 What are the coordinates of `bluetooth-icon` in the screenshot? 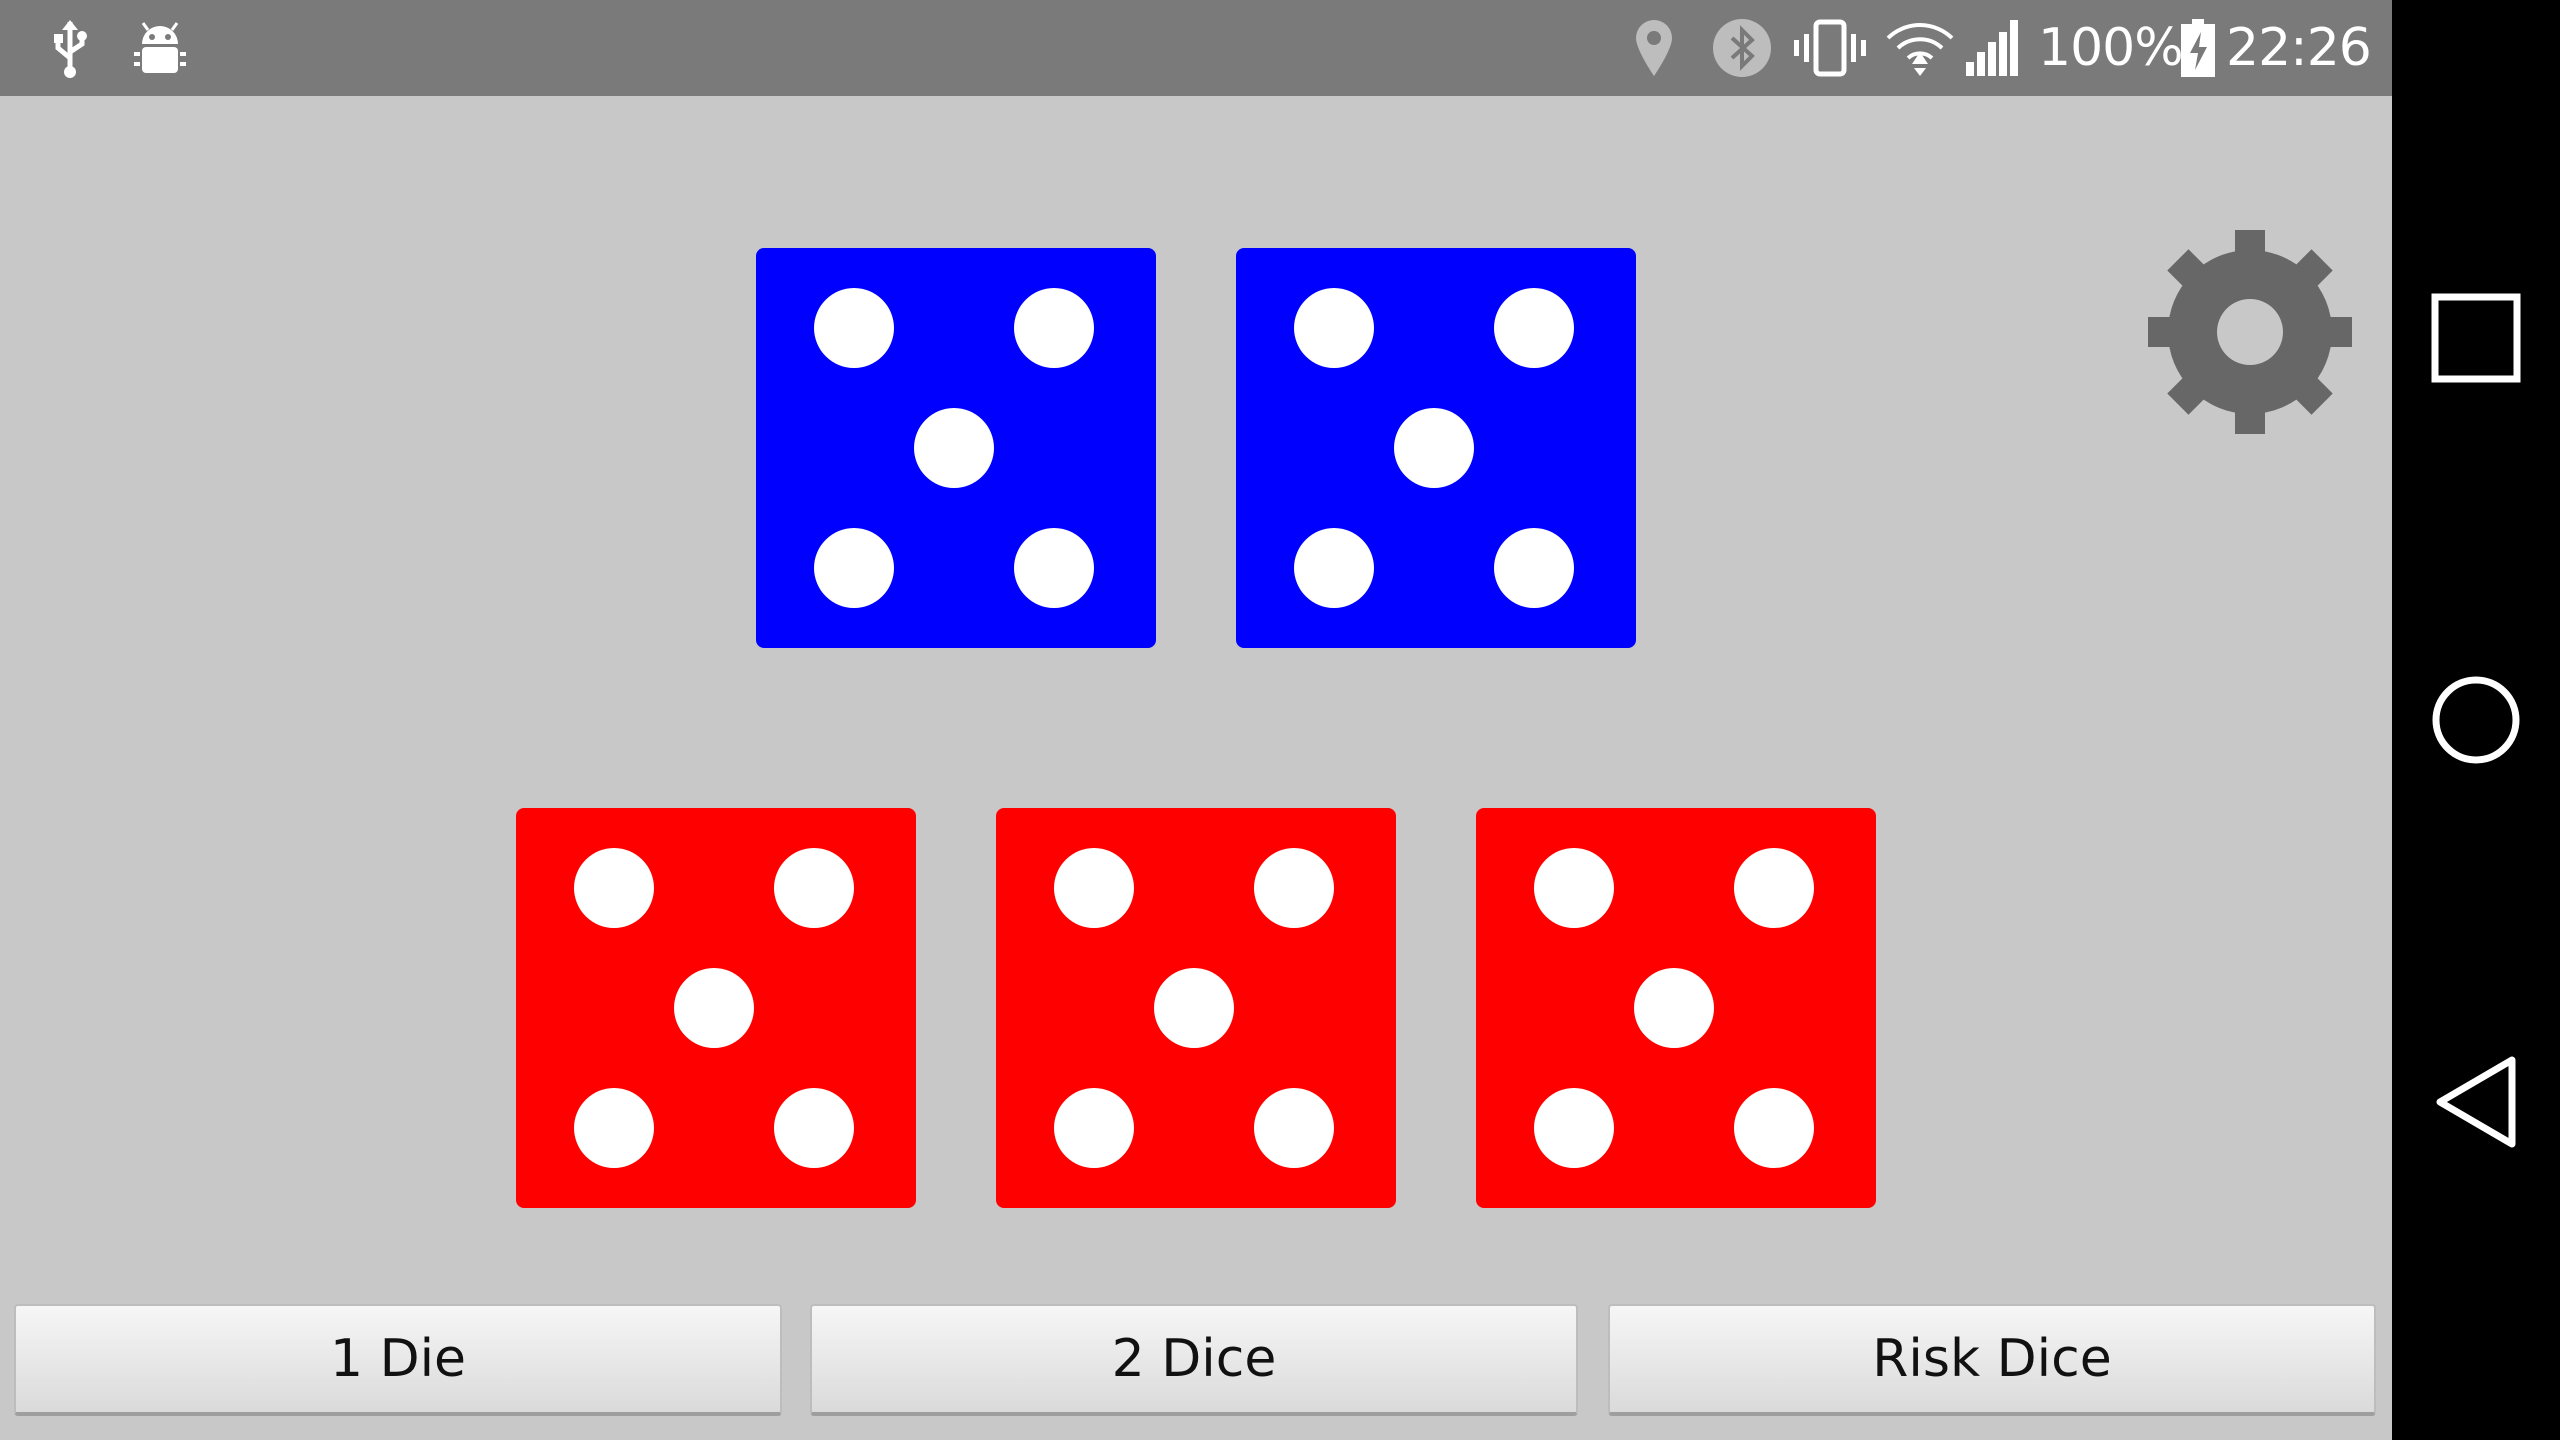 It's located at (1742, 48).